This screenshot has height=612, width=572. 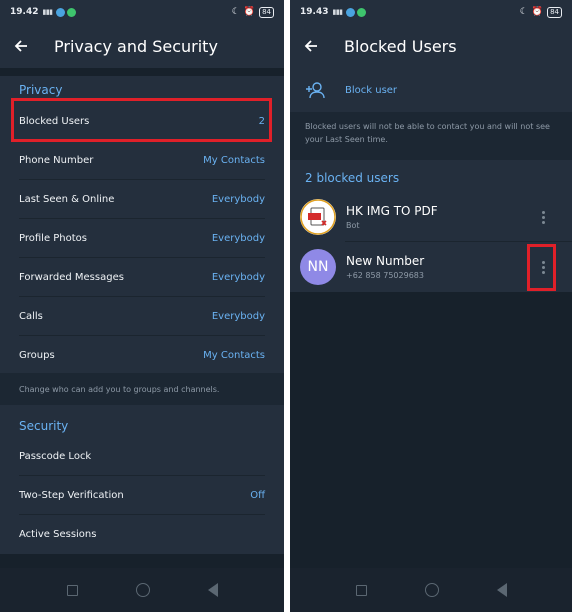 I want to click on pdf-icon, so click(x=318, y=217).